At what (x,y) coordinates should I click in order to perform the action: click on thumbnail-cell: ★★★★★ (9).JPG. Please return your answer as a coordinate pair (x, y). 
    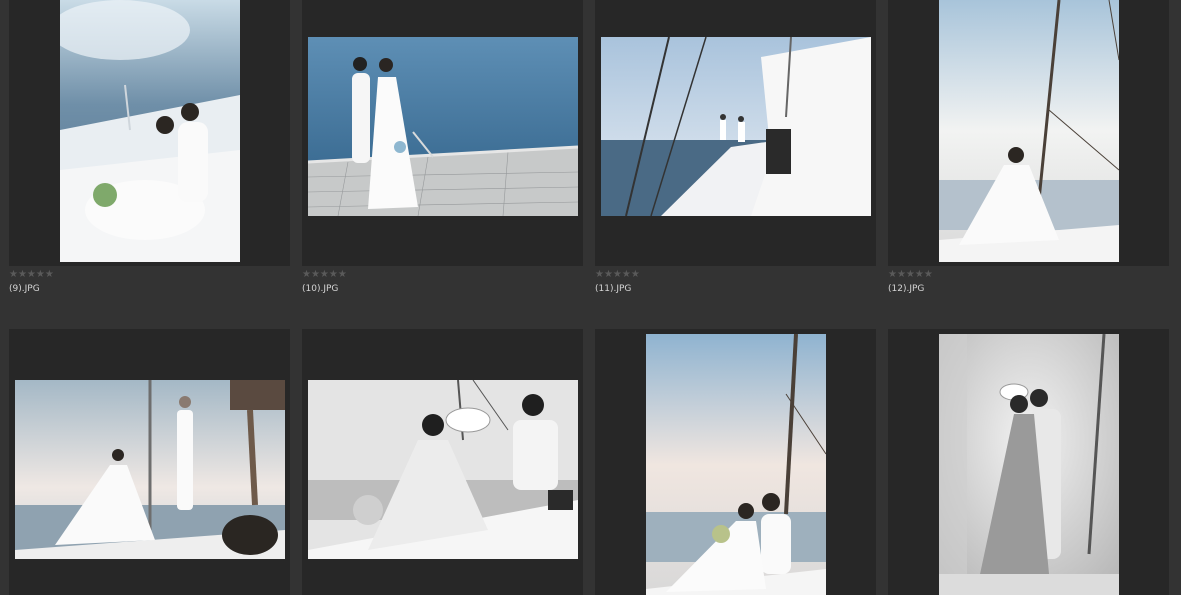
    Looking at the image, I should click on (149, 147).